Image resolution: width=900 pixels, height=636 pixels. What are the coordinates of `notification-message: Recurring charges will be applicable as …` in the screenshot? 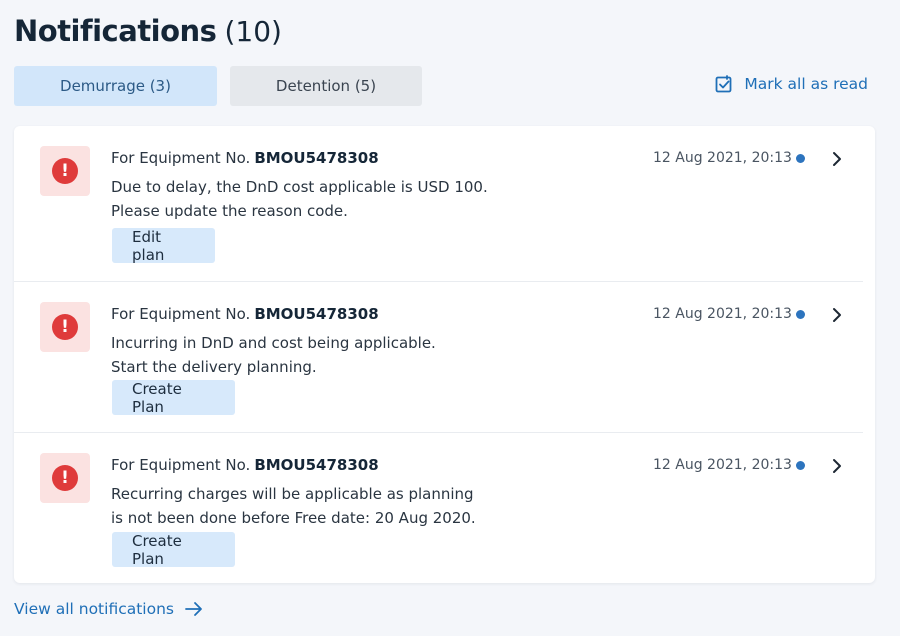 It's located at (293, 506).